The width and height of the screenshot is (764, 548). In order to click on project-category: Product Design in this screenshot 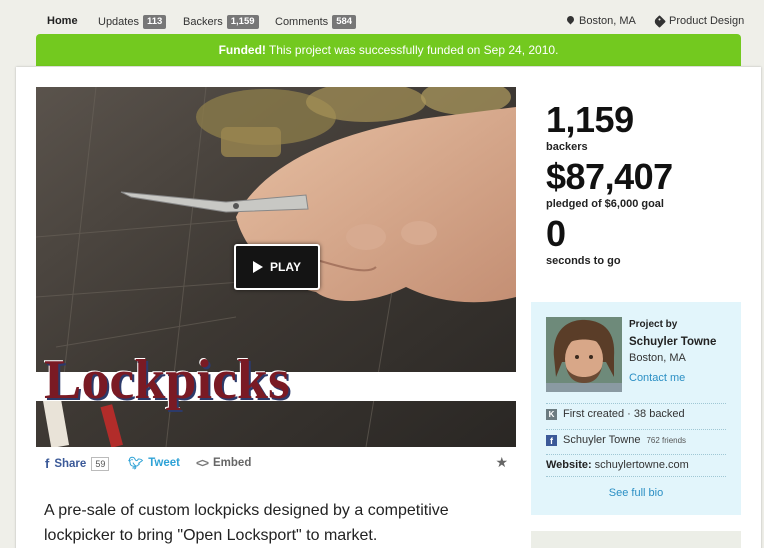, I will do `click(707, 21)`.